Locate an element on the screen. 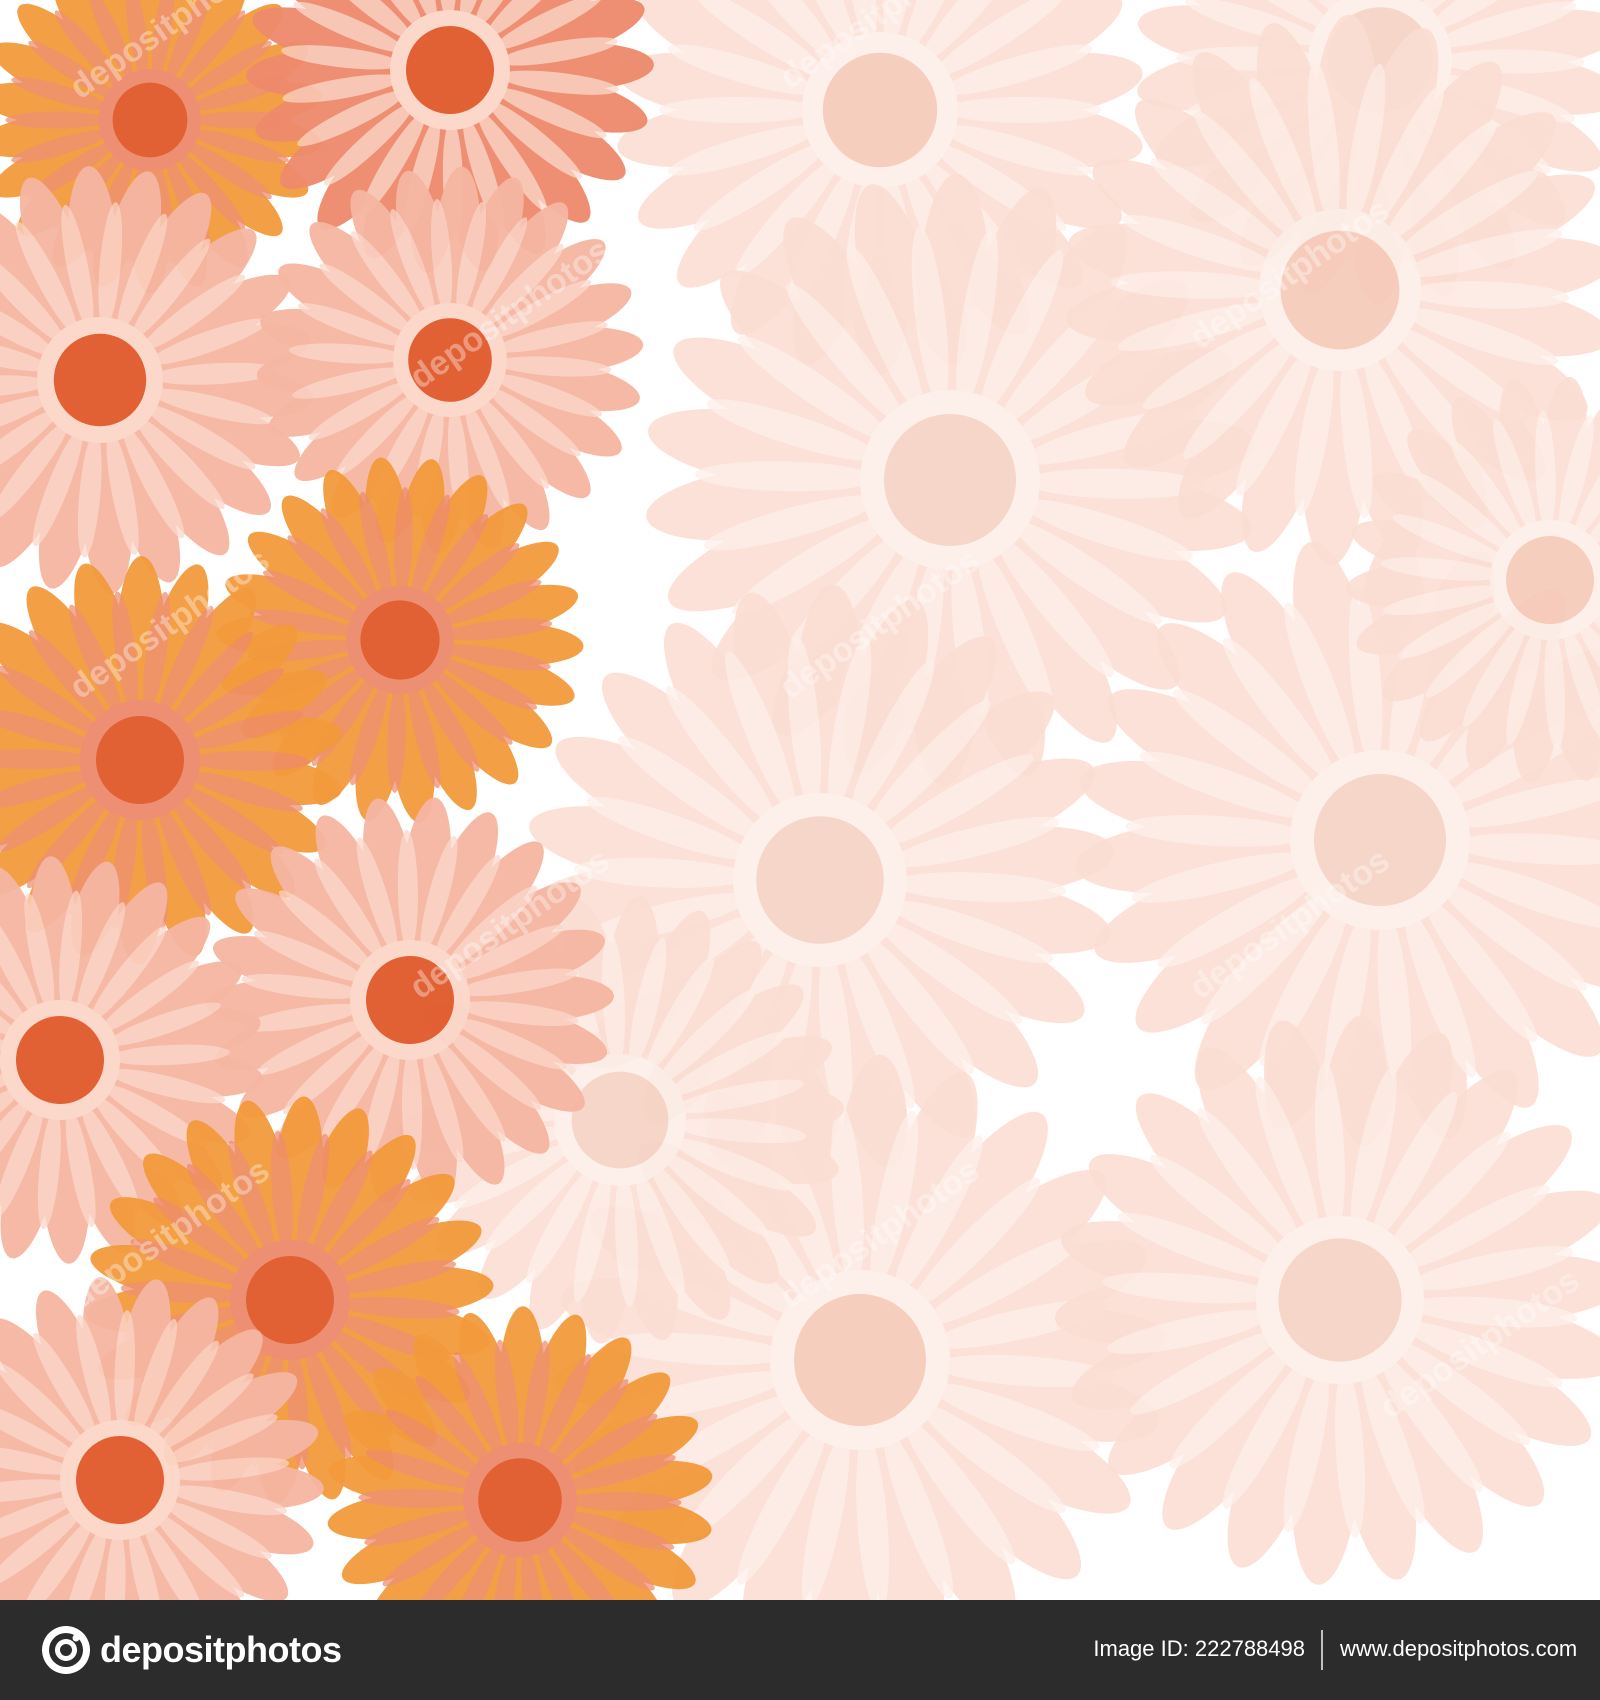 This screenshot has width=1600, height=1700. site-url-link: www.depositphotos.com is located at coordinates (1458, 1649).